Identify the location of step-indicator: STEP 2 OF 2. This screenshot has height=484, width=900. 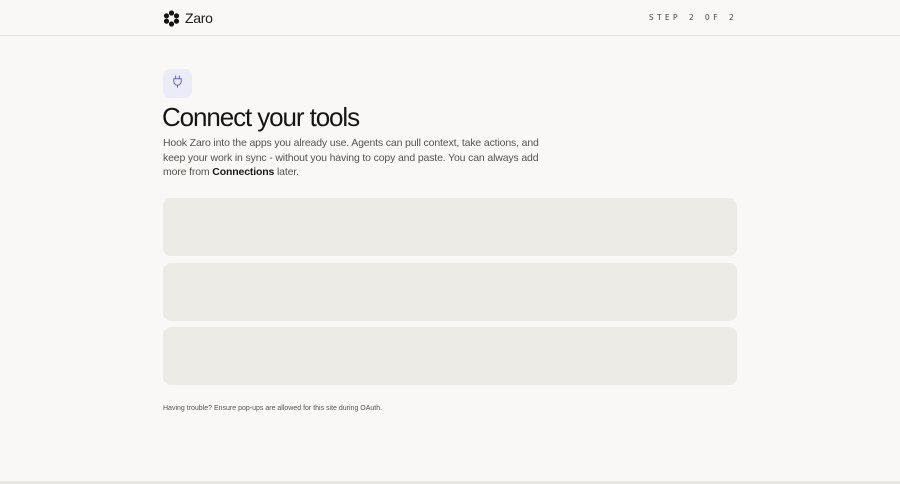
(692, 17).